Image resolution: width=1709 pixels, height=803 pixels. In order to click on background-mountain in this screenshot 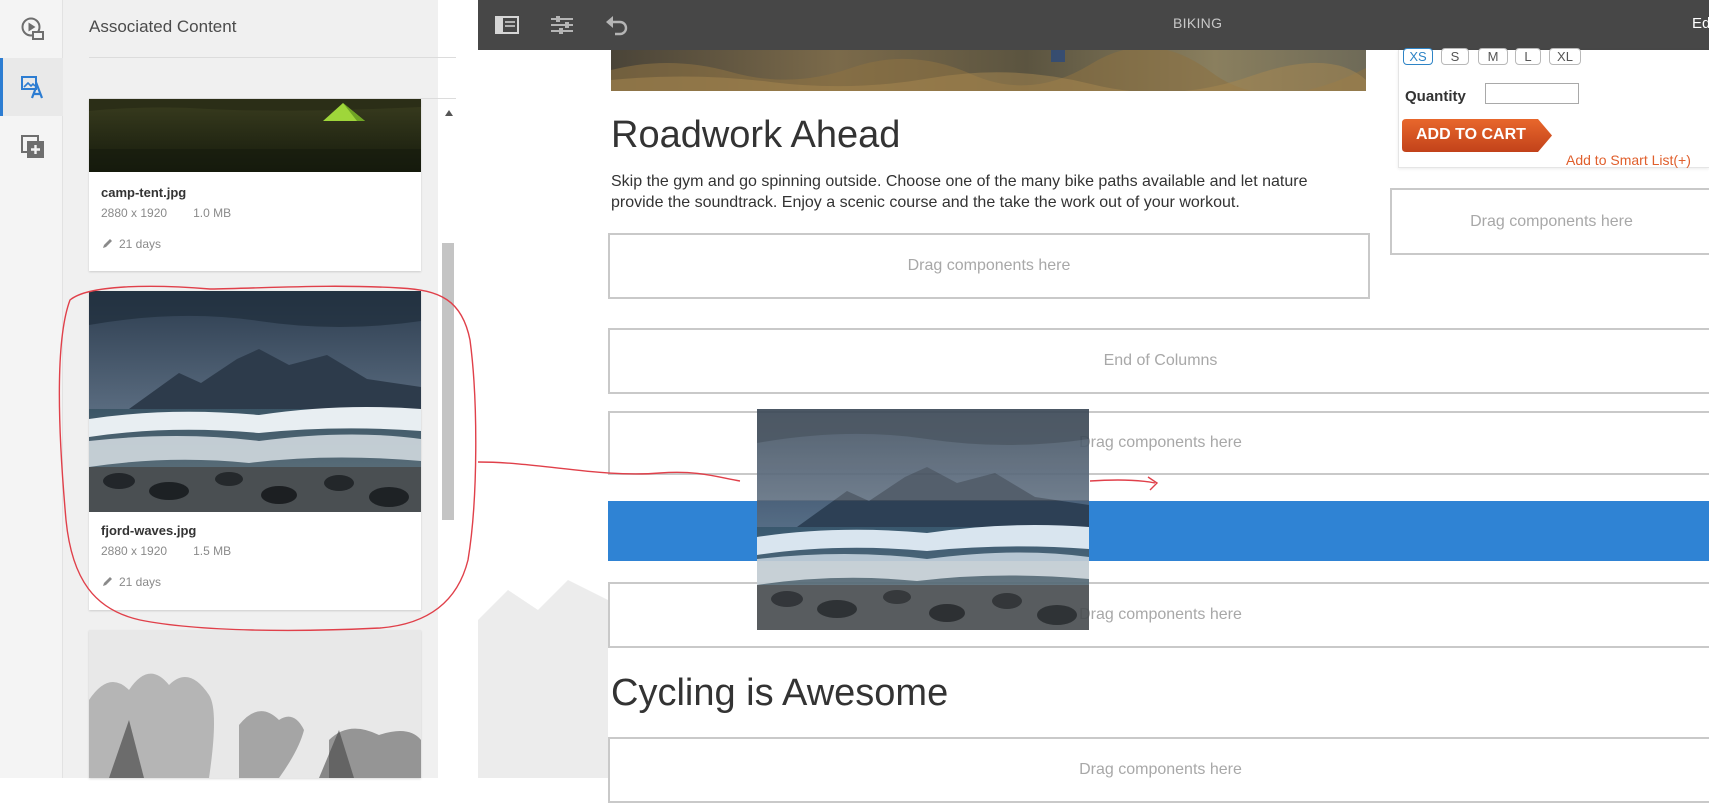, I will do `click(543, 679)`.